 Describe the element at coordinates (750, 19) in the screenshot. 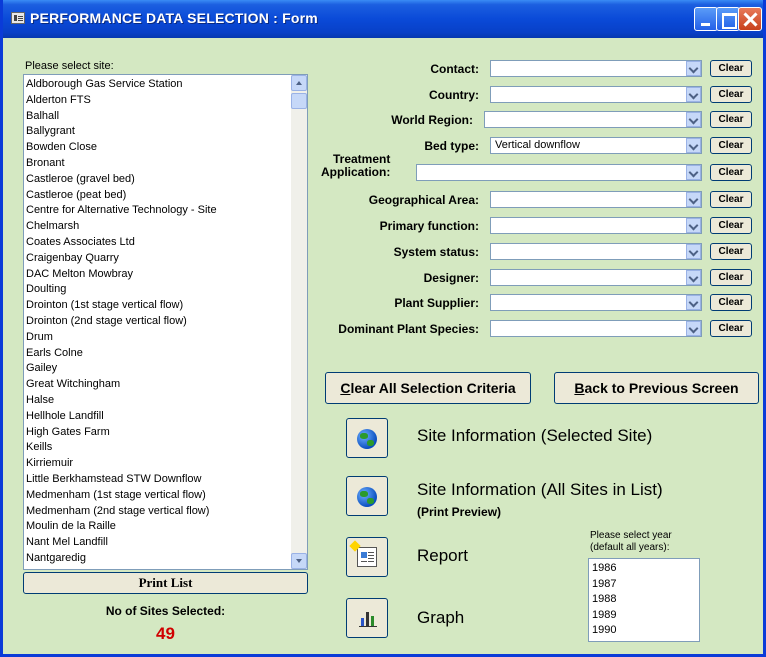

I see `close-icon` at that location.